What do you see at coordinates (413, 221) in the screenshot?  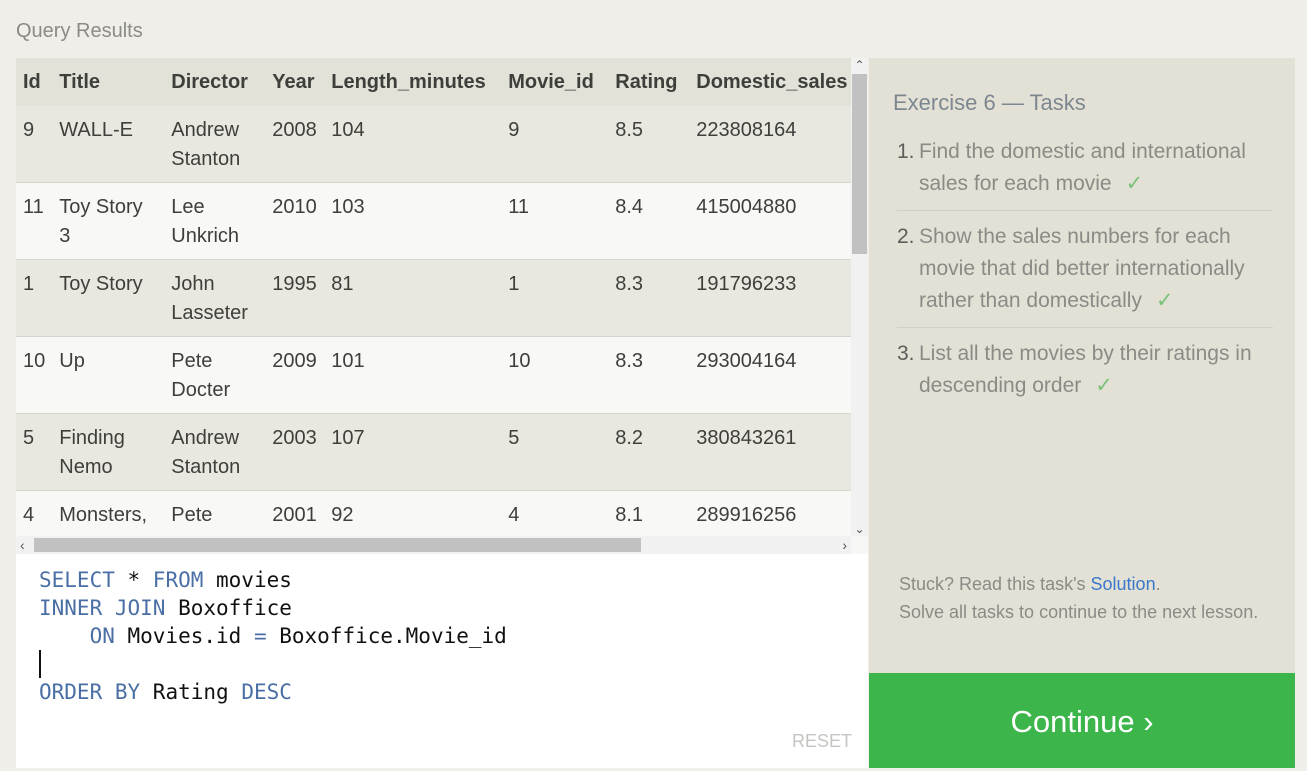 I see `cell-length-minutes: 103` at bounding box center [413, 221].